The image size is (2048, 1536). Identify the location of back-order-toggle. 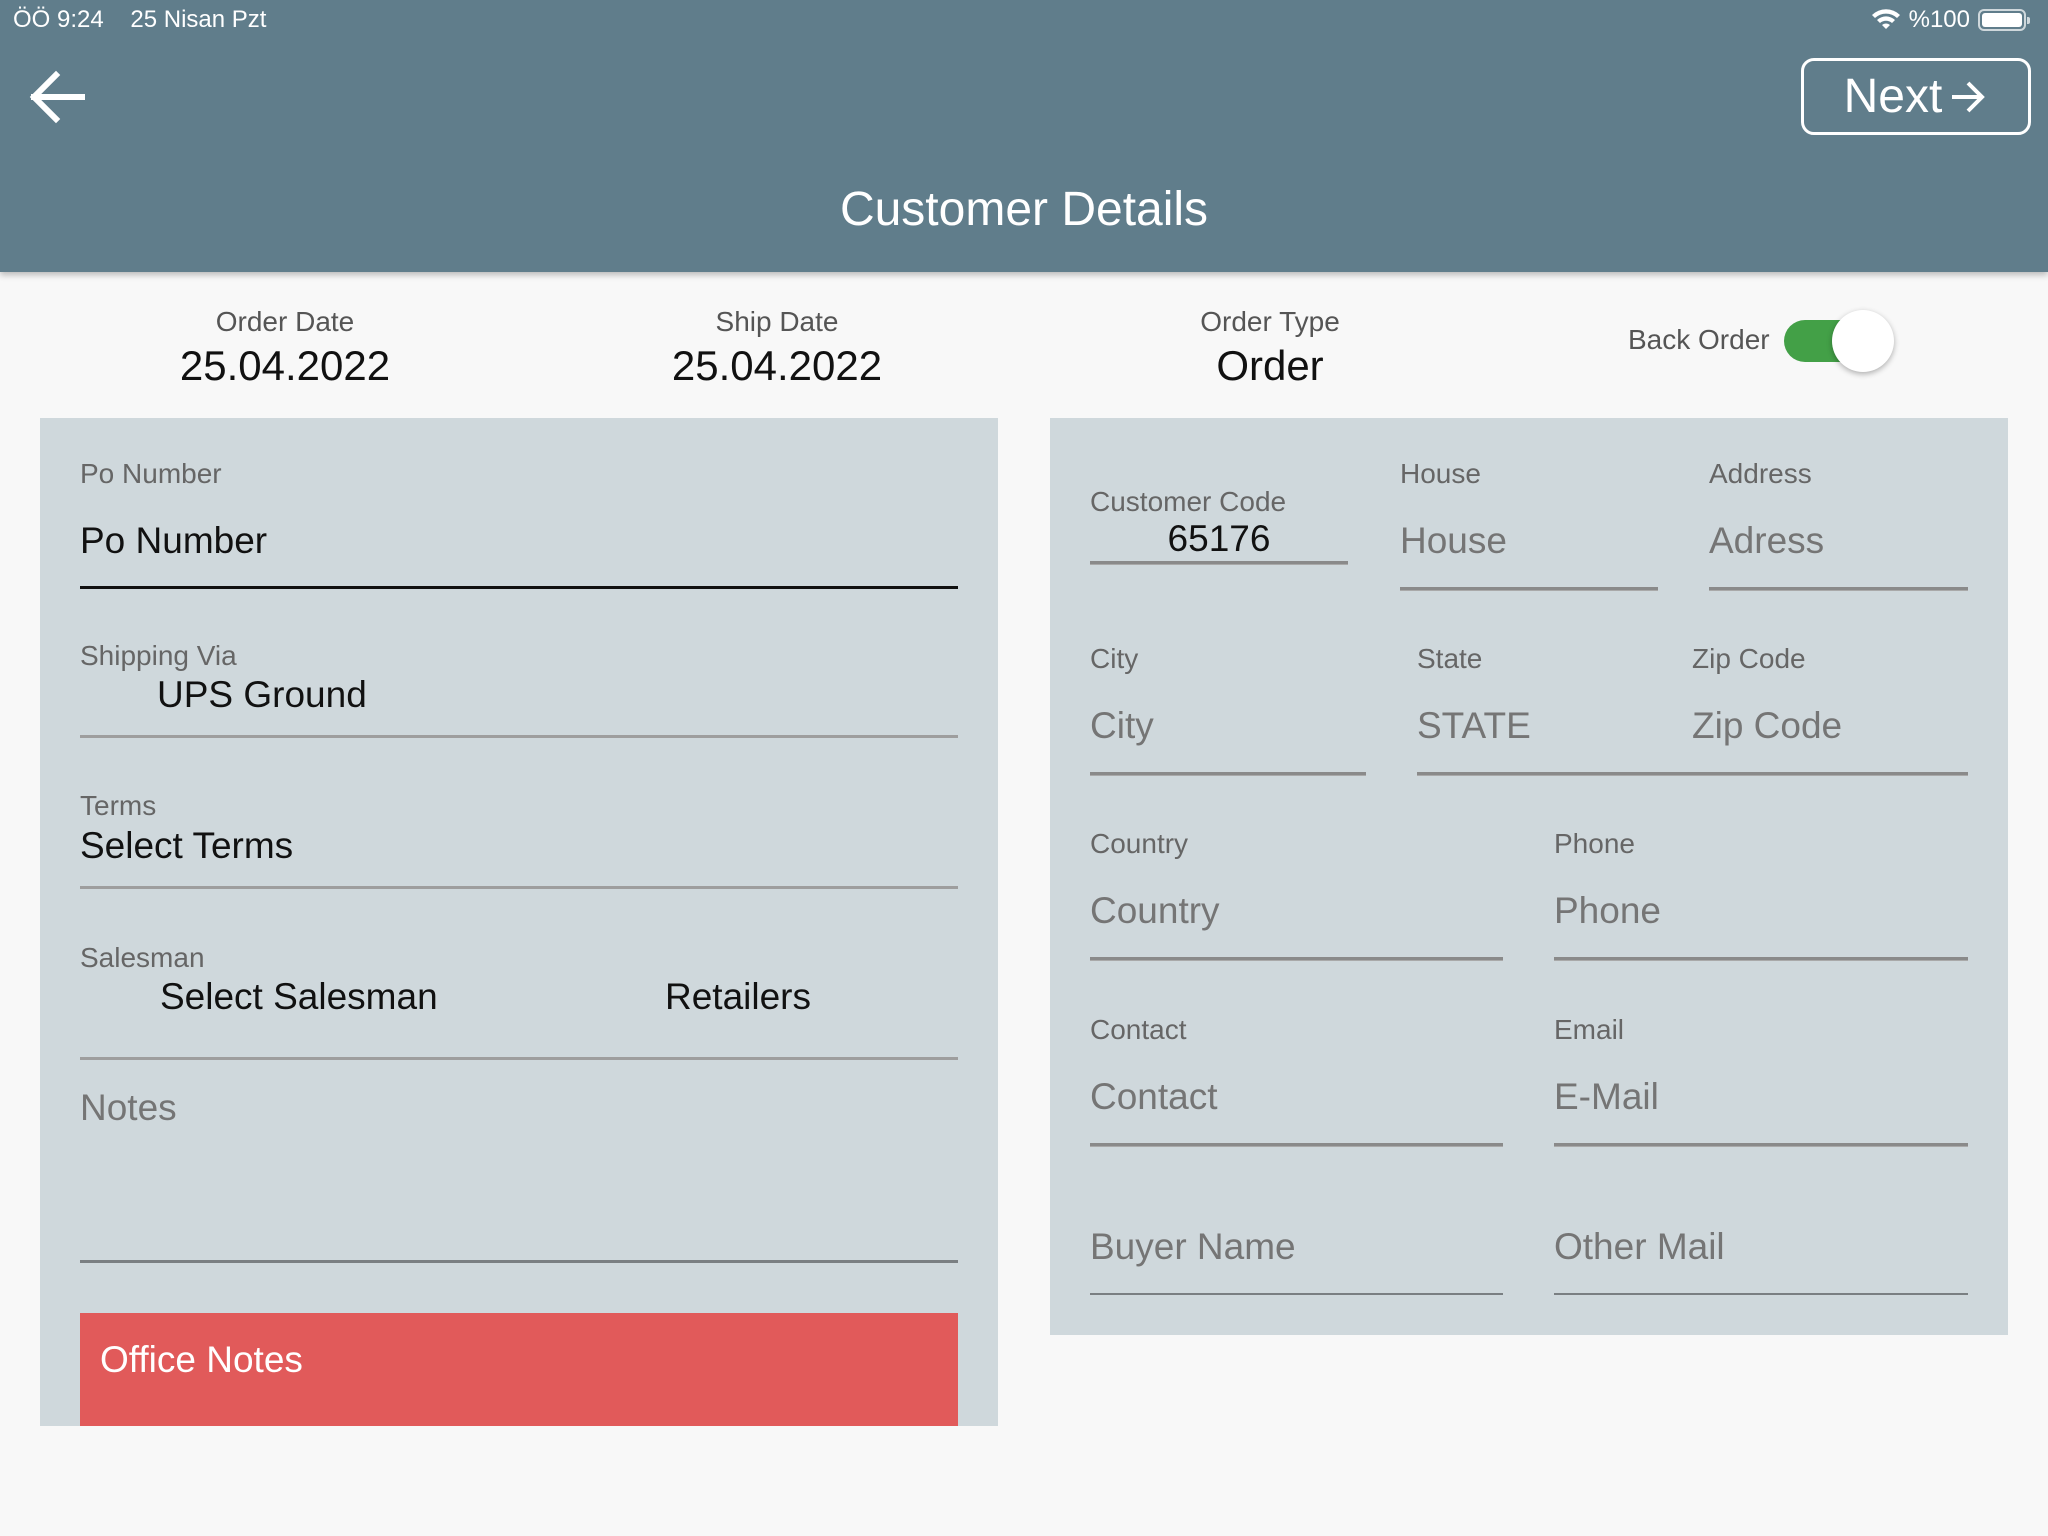
(1838, 341).